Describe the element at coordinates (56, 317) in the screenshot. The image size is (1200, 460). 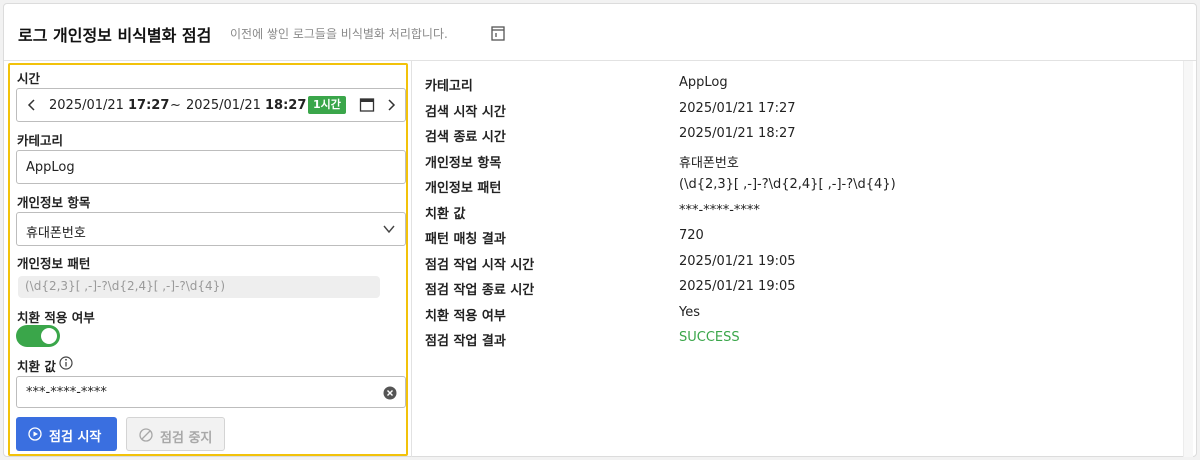
I see `replace-apply-label: 치환 적용 여부` at that location.